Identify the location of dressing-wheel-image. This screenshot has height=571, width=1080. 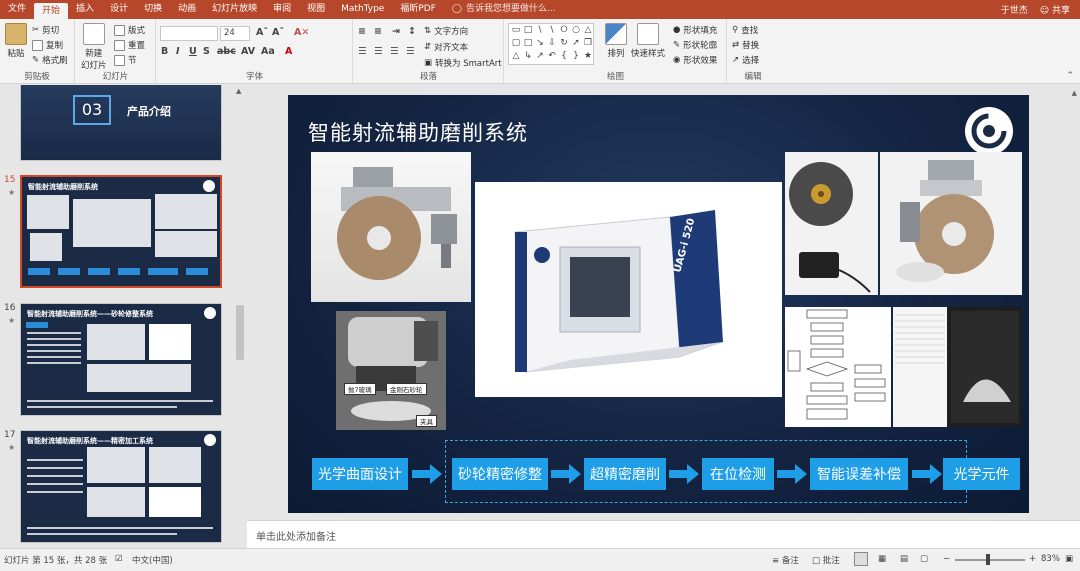
(831, 223).